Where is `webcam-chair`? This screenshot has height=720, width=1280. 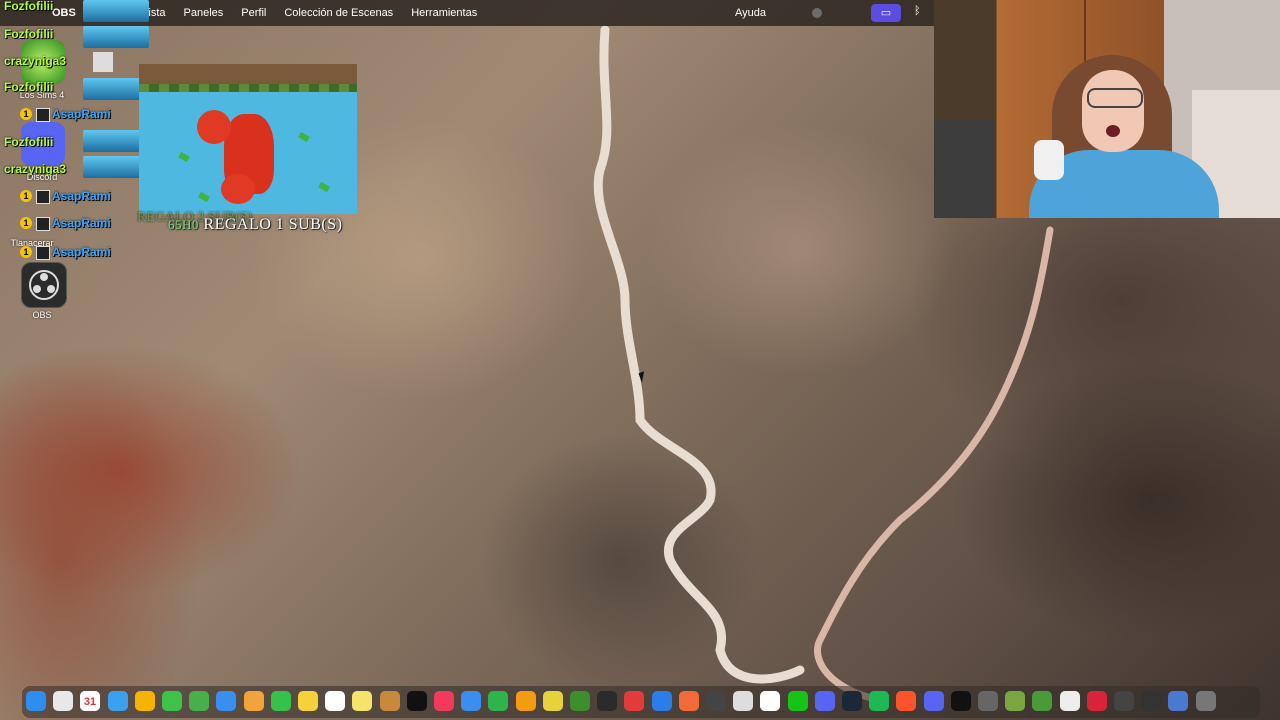
webcam-chair is located at coordinates (964, 169).